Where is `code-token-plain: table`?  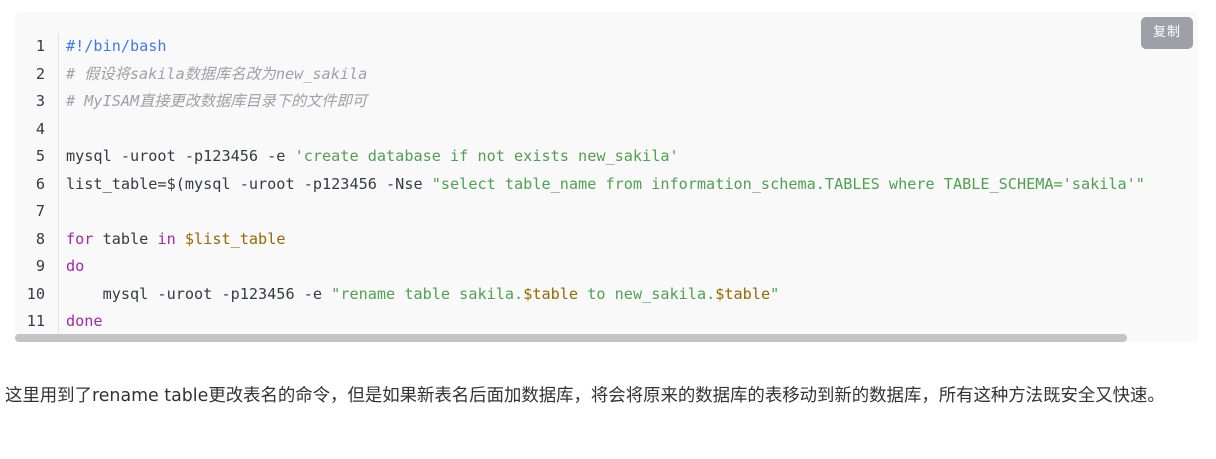 code-token-plain: table is located at coordinates (125, 238).